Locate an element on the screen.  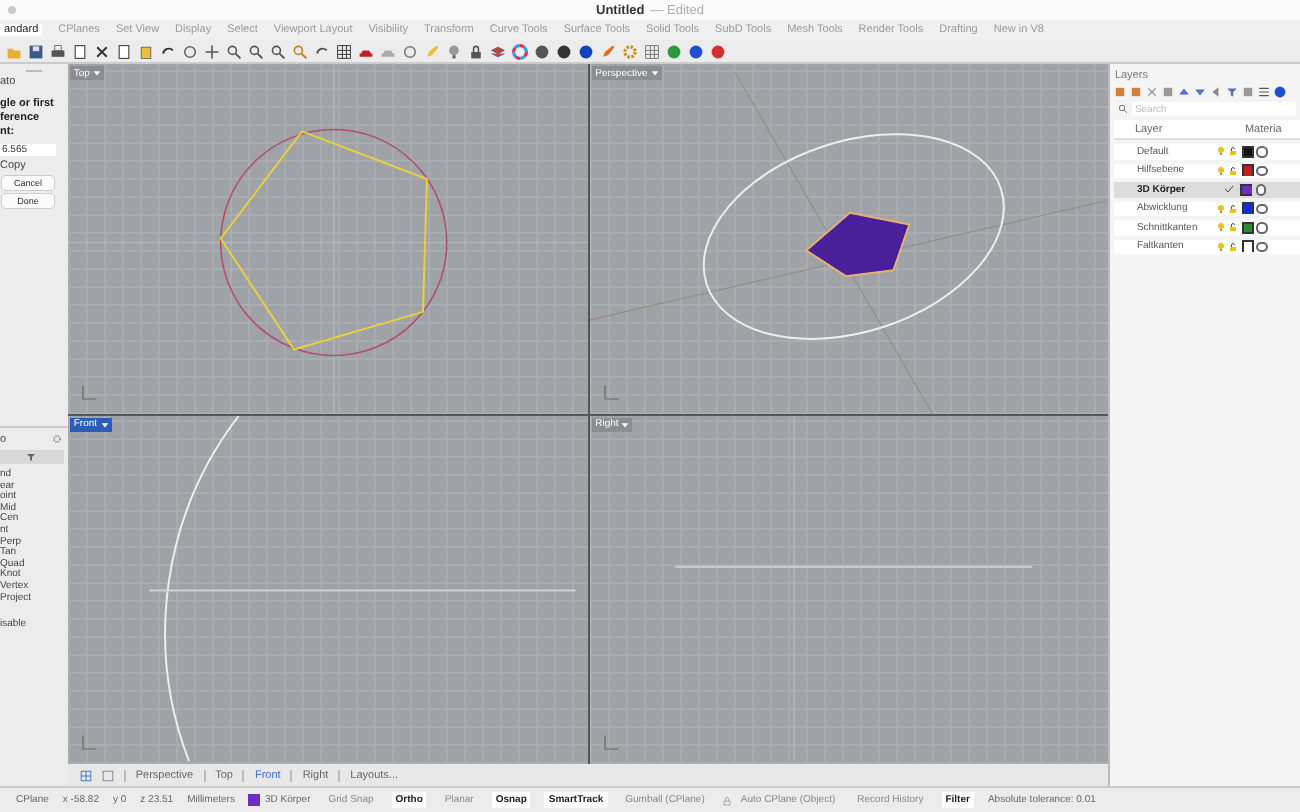
move-icon is located at coordinates (212, 51).